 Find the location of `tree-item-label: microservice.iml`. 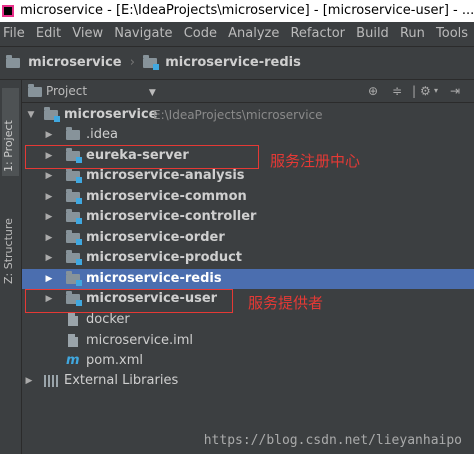

tree-item-label: microservice.iml is located at coordinates (140, 340).